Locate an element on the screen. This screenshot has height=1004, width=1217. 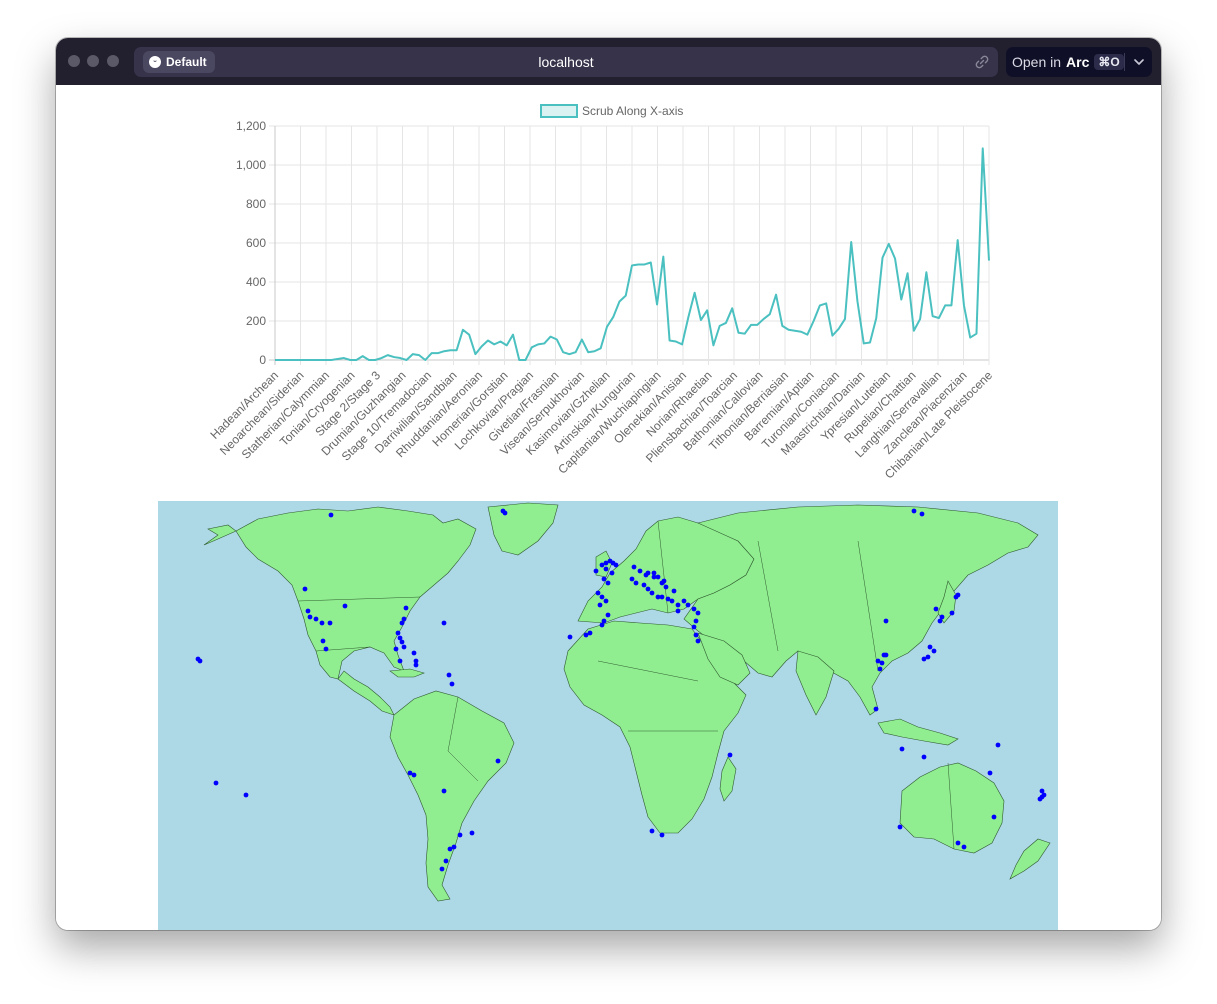
chevron-down-icon is located at coordinates (1139, 62).